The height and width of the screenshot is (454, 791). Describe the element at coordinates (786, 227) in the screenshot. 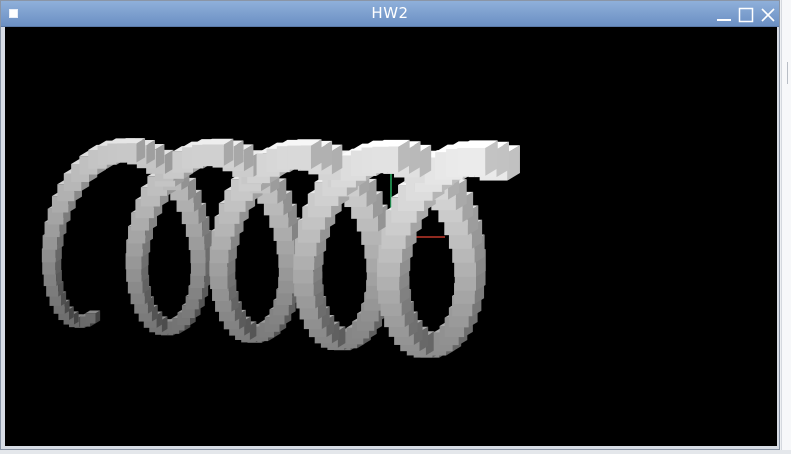

I see `desktop-edge` at that location.